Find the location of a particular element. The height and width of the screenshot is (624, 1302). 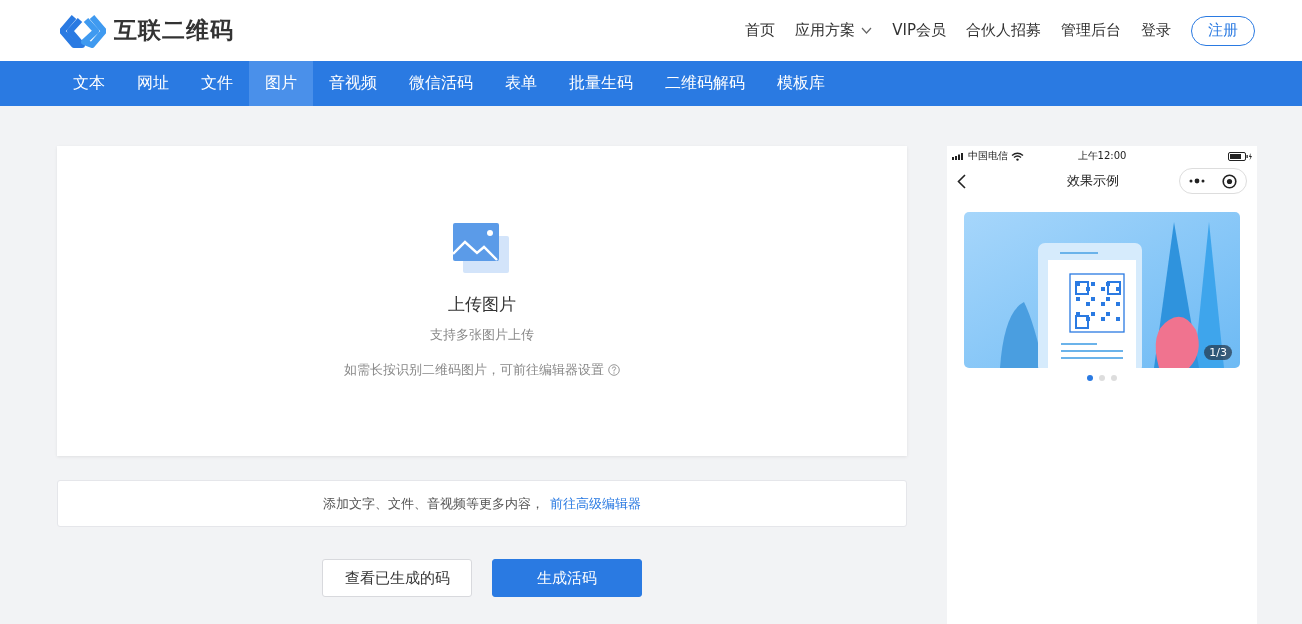

advanced-editor-link: 前往高级编辑器 is located at coordinates (595, 503).